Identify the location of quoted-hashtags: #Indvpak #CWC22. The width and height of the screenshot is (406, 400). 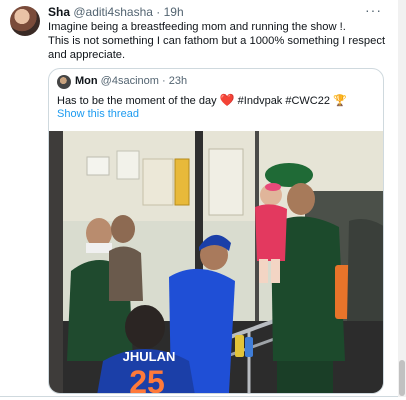
(284, 101).